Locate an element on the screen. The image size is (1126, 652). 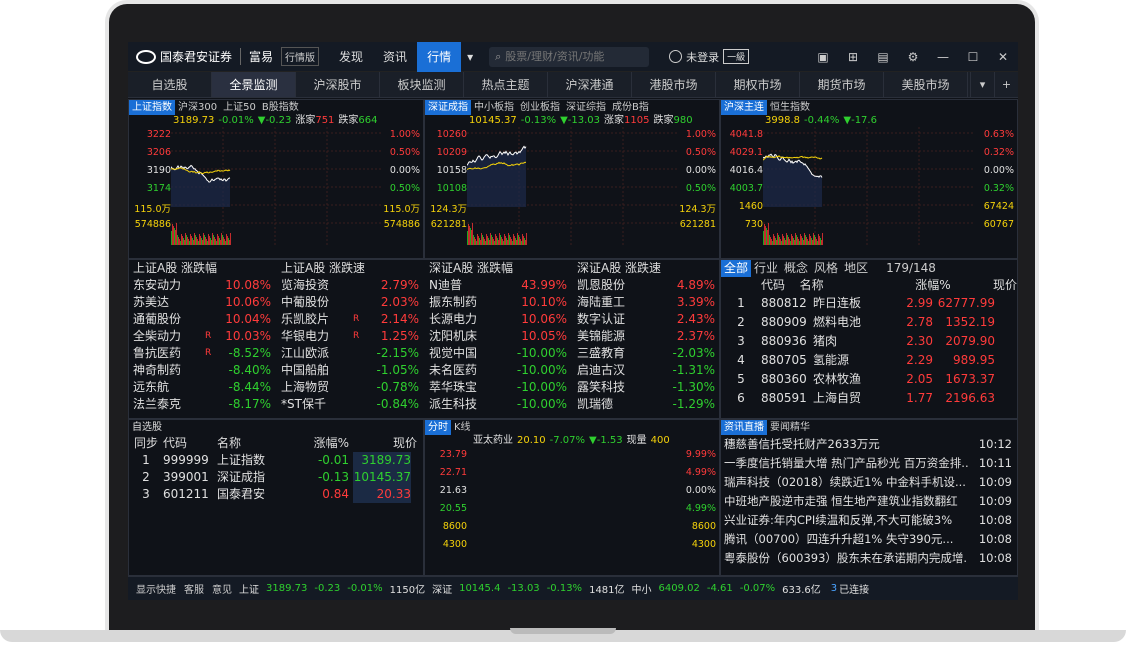
sector-row: 1 880812 昨日连板 2.99 62777.99 is located at coordinates (869, 303).